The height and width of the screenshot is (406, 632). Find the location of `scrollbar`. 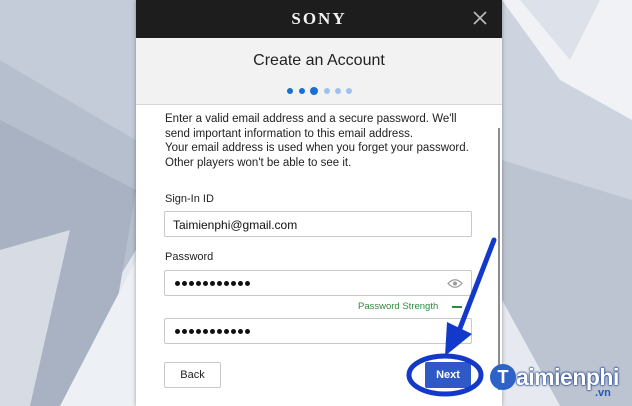

scrollbar is located at coordinates (499, 259).